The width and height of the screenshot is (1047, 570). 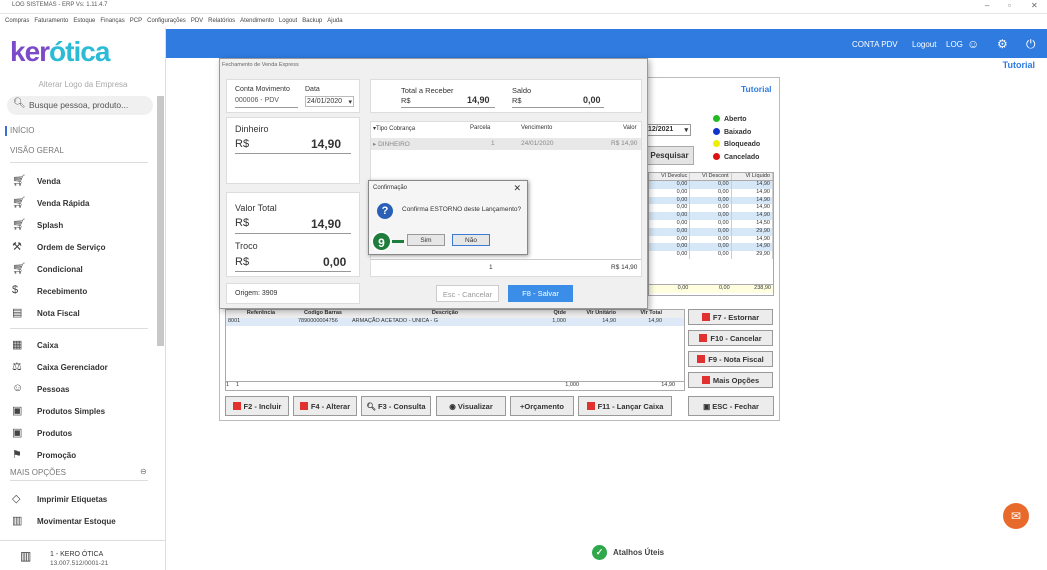 What do you see at coordinates (731, 406) in the screenshot?
I see `fechar-button: ▣ ESC - Fechar` at bounding box center [731, 406].